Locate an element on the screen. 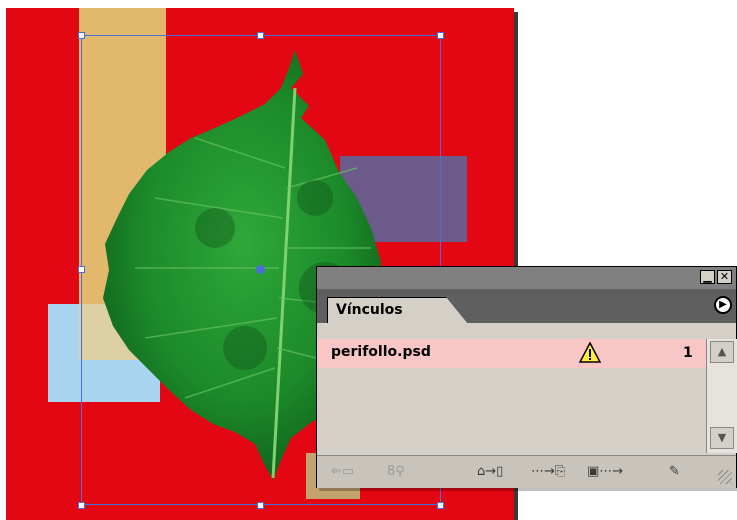  find-link-icon: 8⚲ is located at coordinates (396, 472).